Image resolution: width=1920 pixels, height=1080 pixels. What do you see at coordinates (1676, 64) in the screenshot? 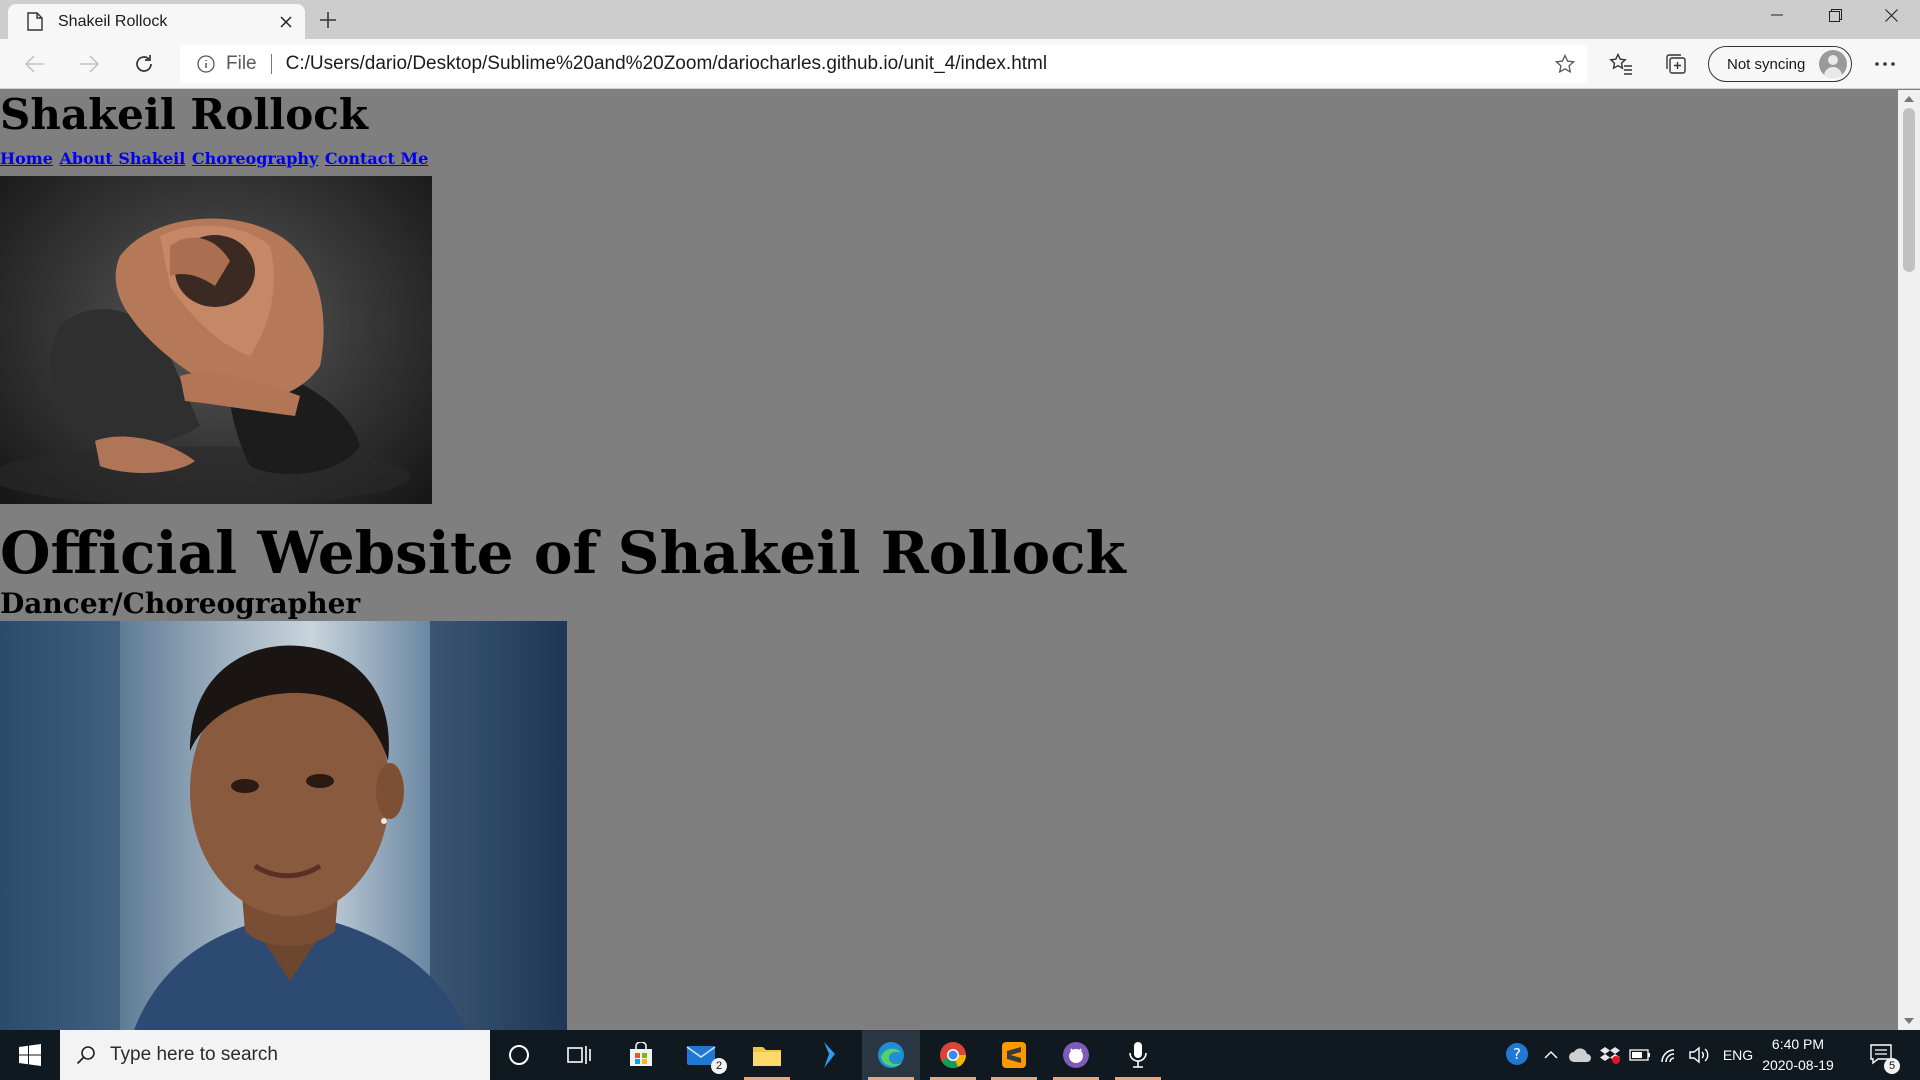
I see `collections-icon` at bounding box center [1676, 64].